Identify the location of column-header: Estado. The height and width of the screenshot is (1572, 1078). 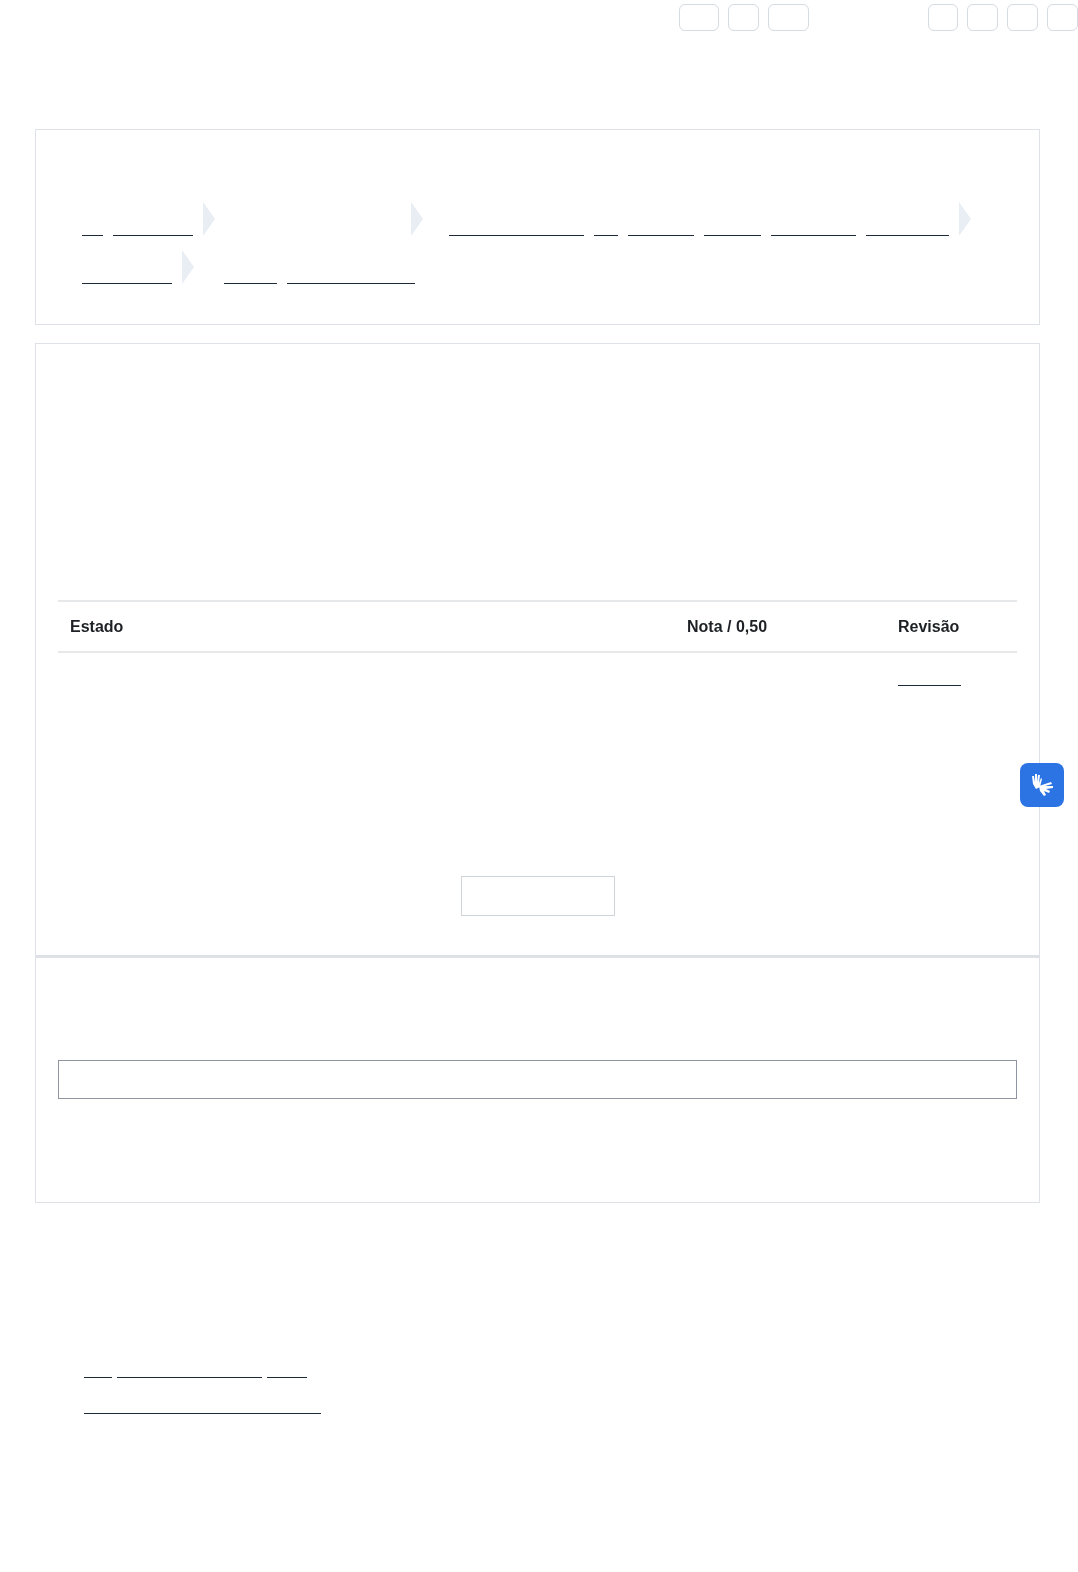
(97, 626).